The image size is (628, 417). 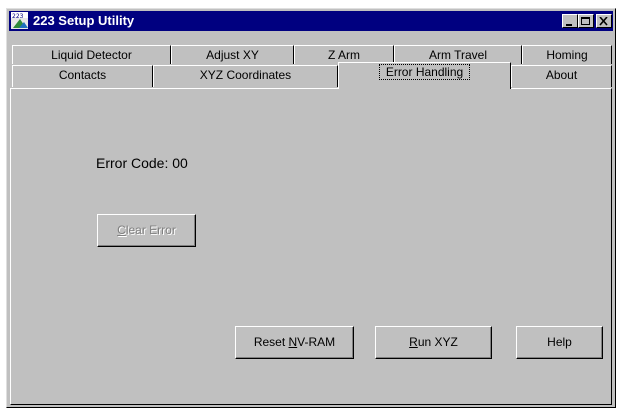 What do you see at coordinates (570, 21) in the screenshot?
I see `minimize-button` at bounding box center [570, 21].